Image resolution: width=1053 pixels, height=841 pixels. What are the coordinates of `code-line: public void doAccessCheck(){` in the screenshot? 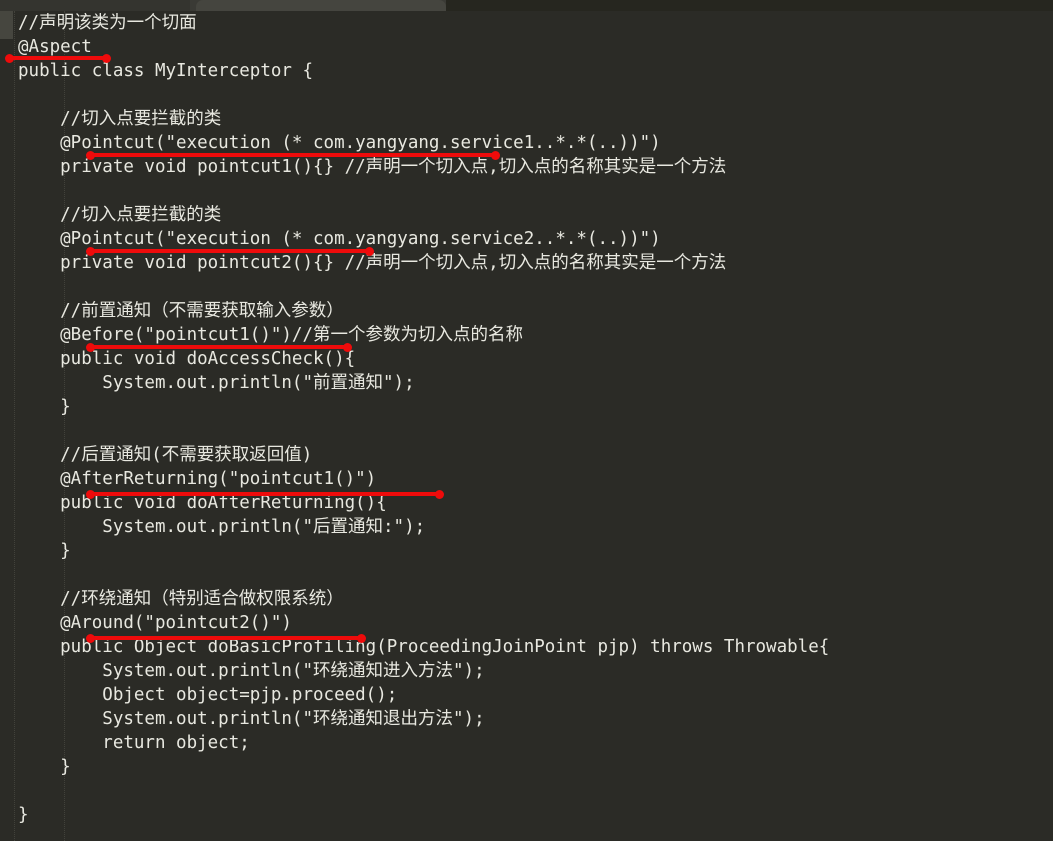 It's located at (187, 359).